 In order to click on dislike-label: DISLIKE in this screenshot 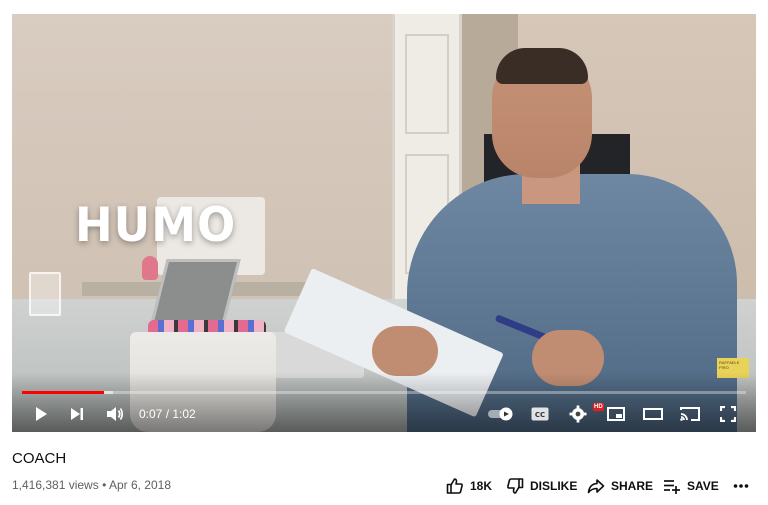, I will do `click(554, 486)`.